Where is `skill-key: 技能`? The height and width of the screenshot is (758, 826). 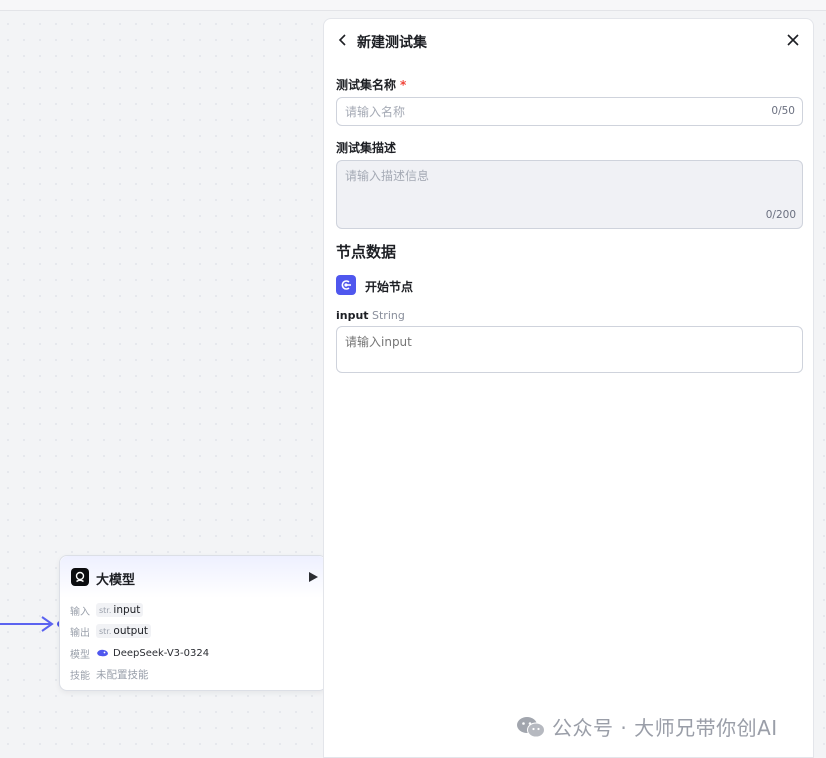
skill-key: 技能 is located at coordinates (80, 676).